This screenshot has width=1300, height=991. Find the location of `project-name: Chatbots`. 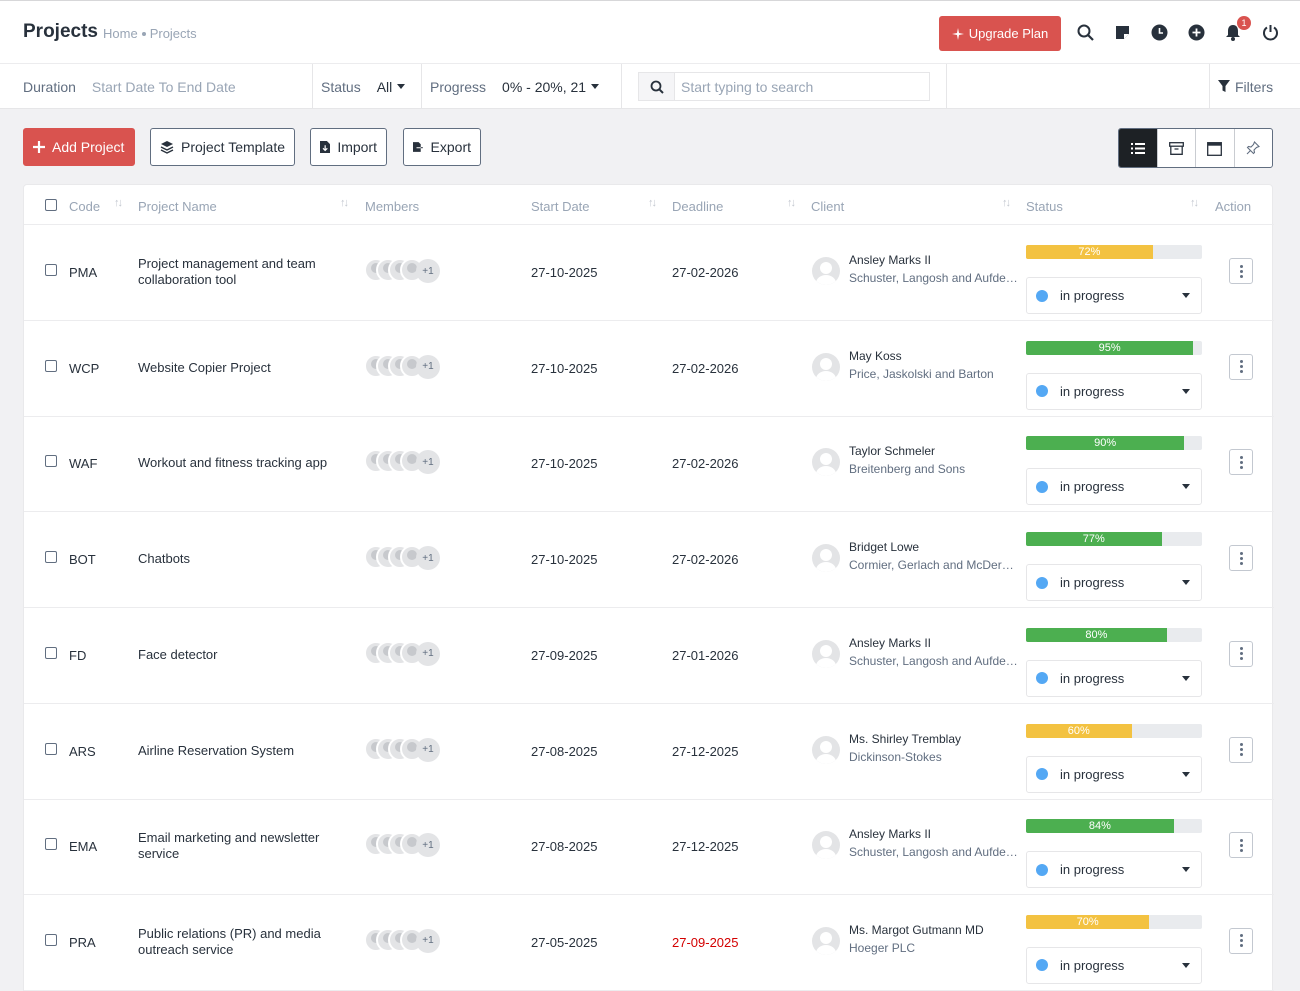

project-name: Chatbots is located at coordinates (238, 559).